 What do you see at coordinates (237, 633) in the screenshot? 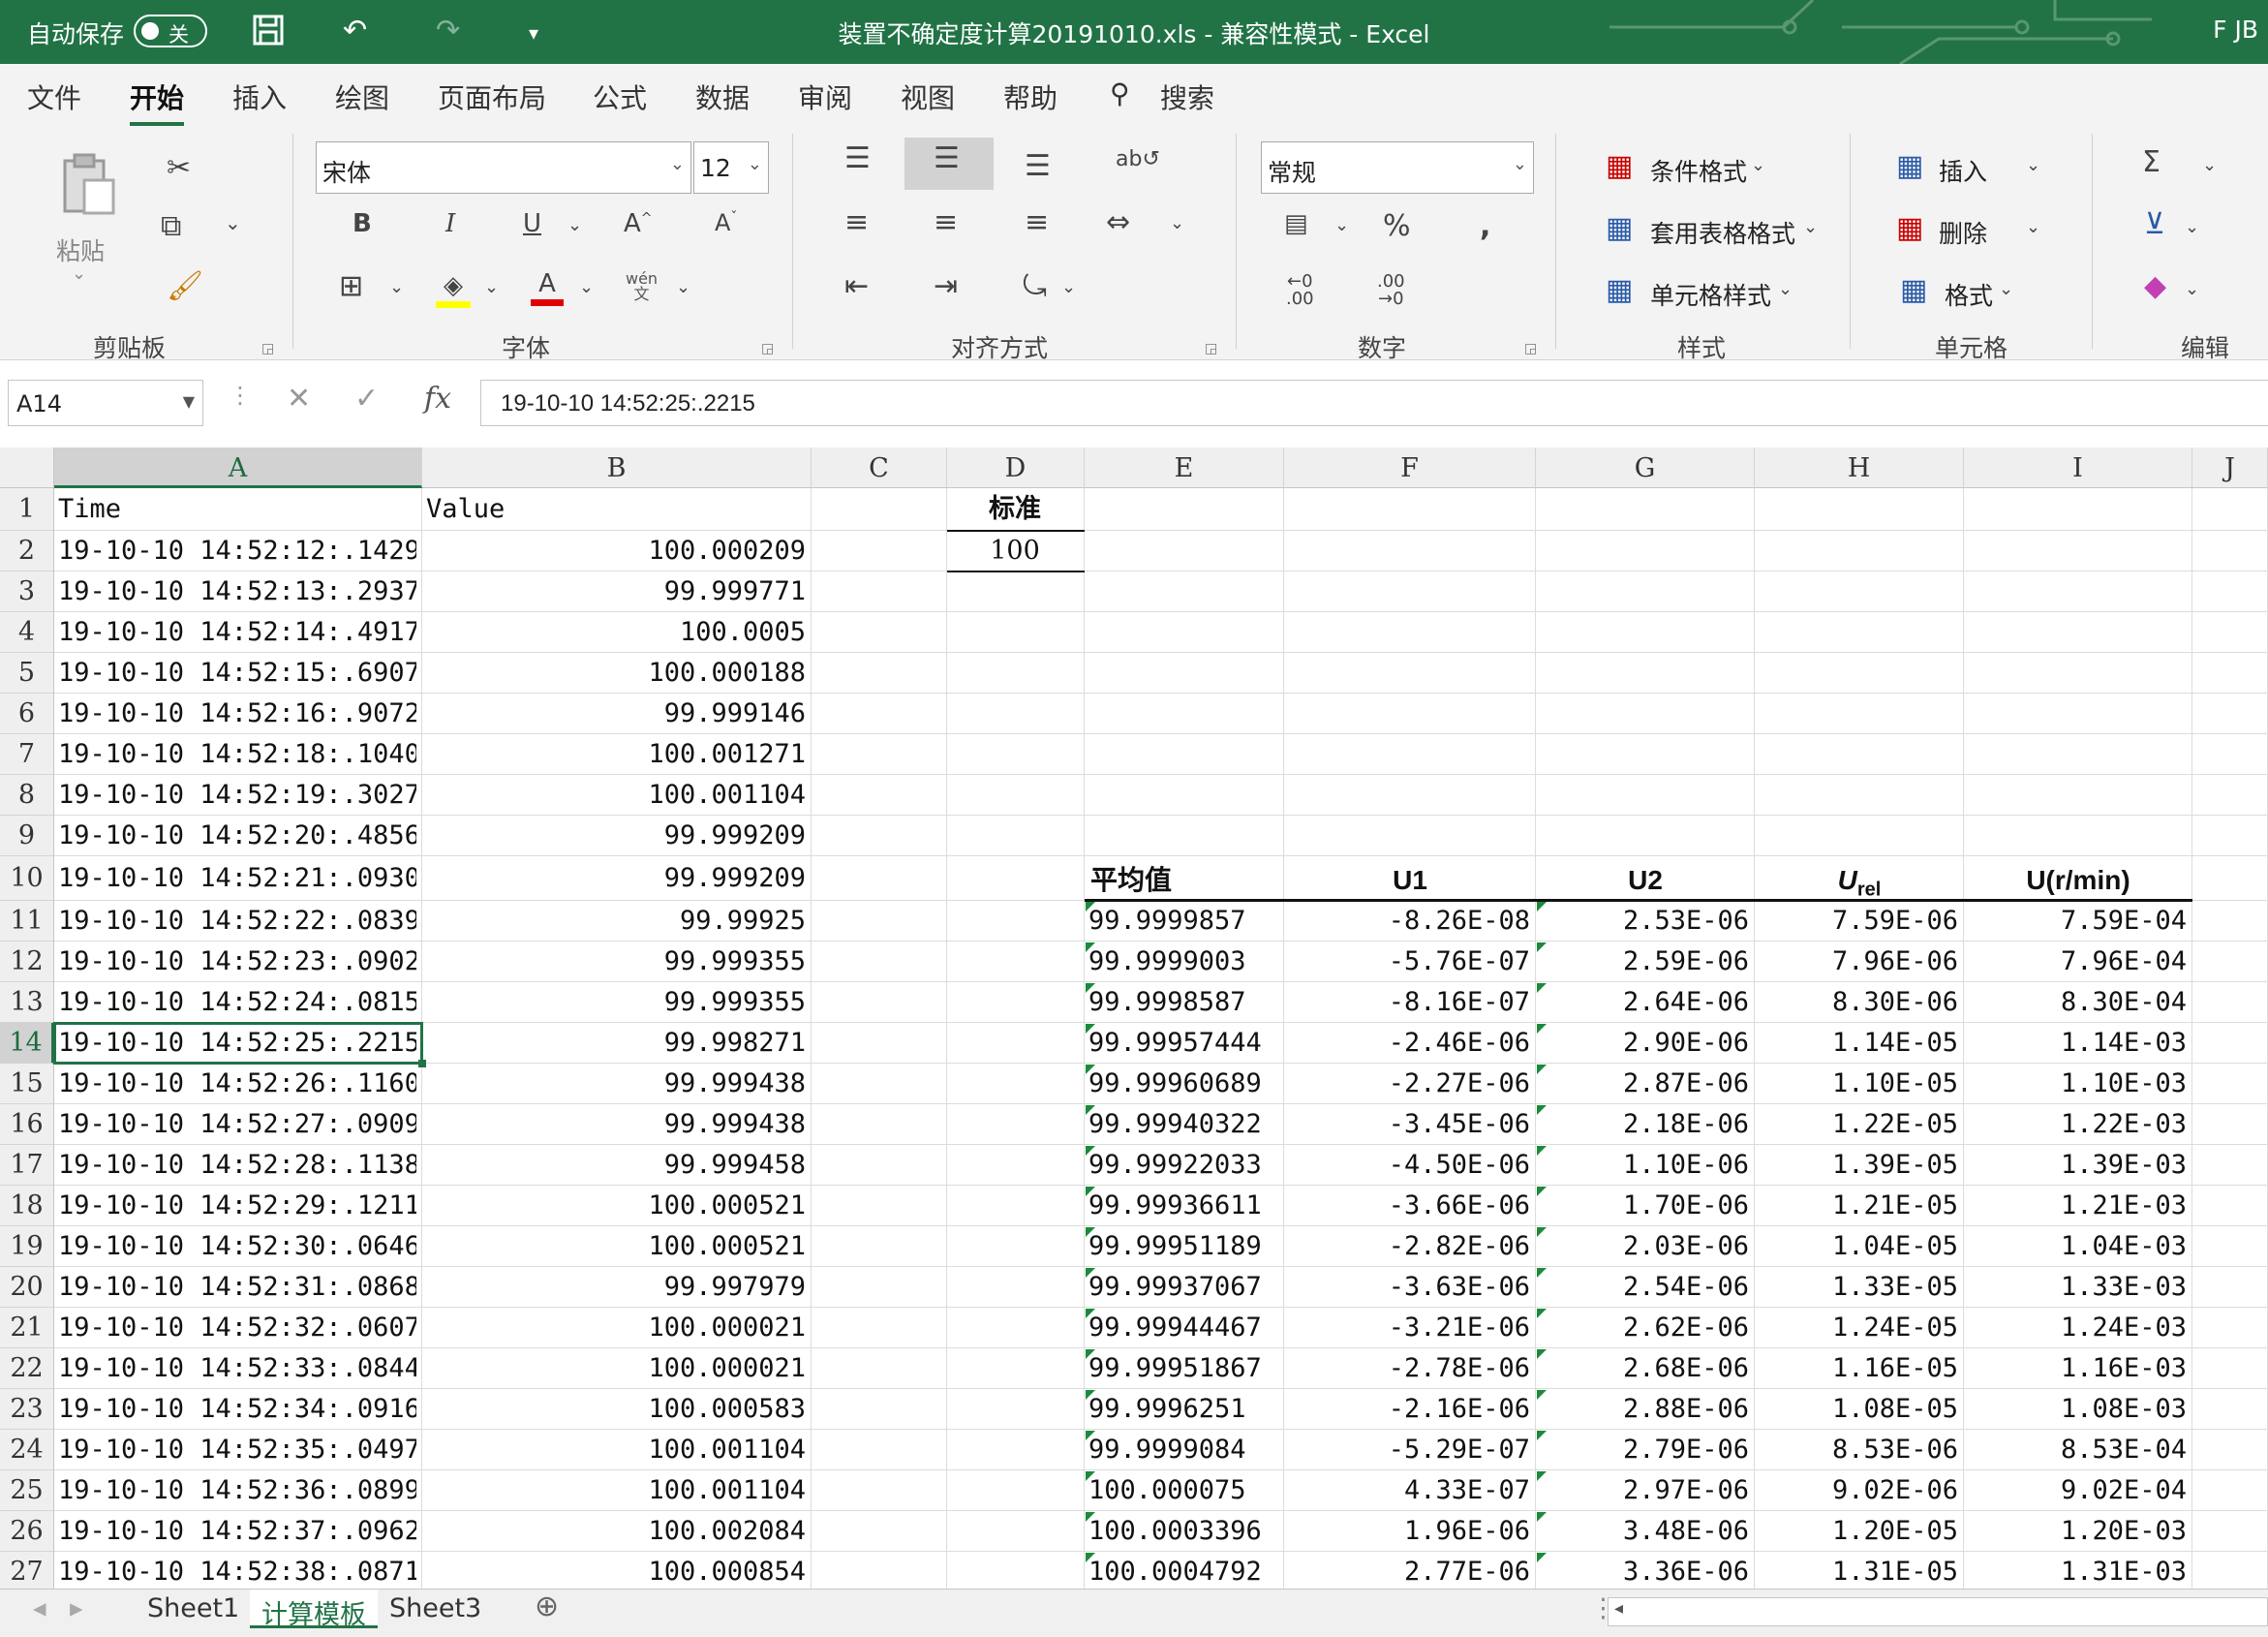
I see `cell-time: 19-10-10 14:52:14:.4917` at bounding box center [237, 633].